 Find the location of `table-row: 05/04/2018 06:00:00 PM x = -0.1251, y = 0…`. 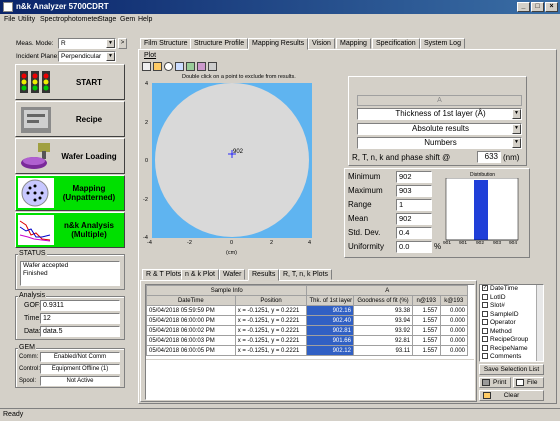

table-row: 05/04/2018 06:00:00 PM x = -0.1251, y = 0… is located at coordinates (307, 320).